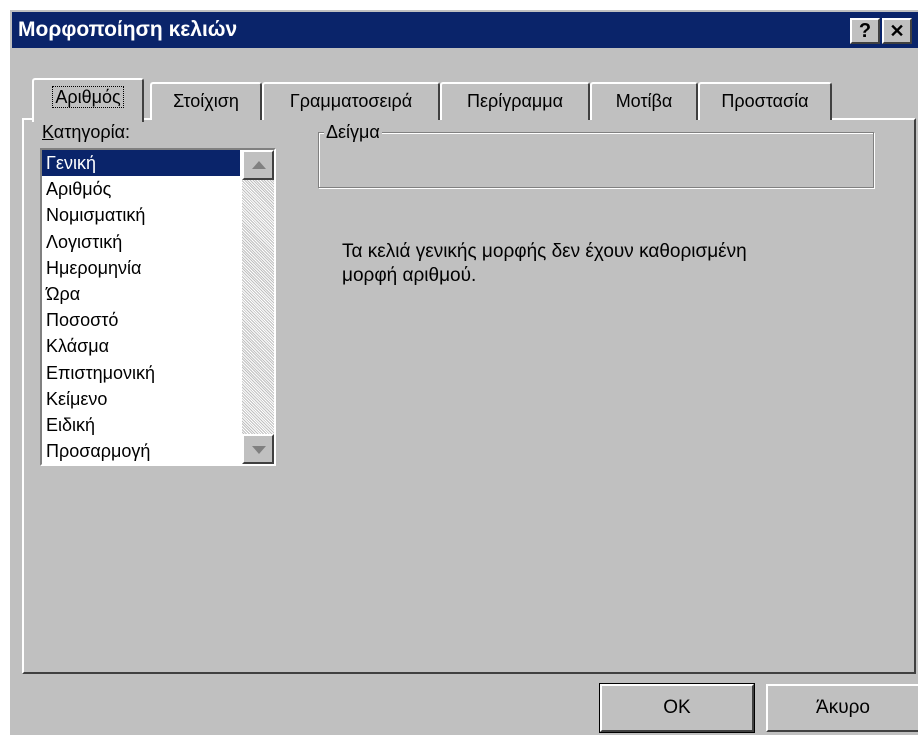 This screenshot has width=918, height=735. Describe the element at coordinates (141, 163) in the screenshot. I see `category-item-general: Γενική` at that location.